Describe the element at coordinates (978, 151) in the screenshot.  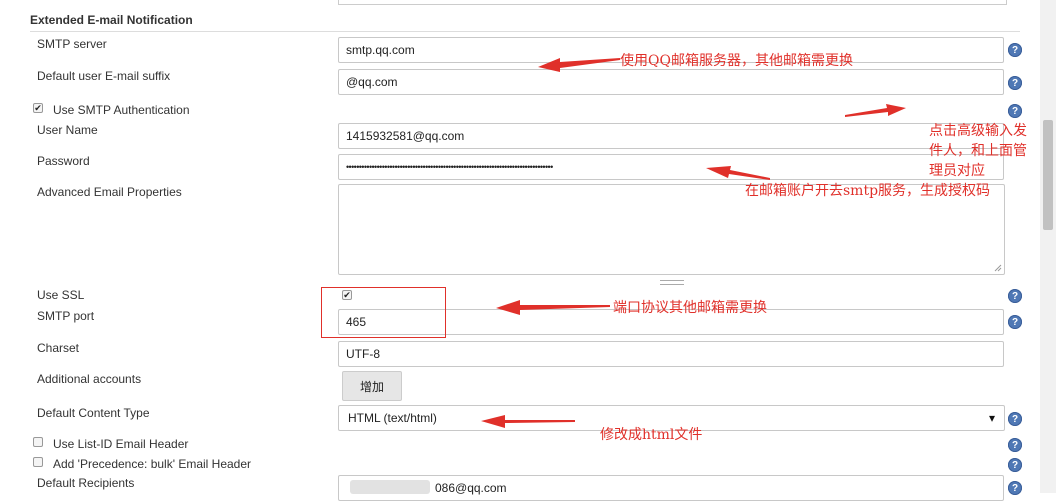
I see `annotation-note-advanced-line2: 件人，和上面管` at that location.